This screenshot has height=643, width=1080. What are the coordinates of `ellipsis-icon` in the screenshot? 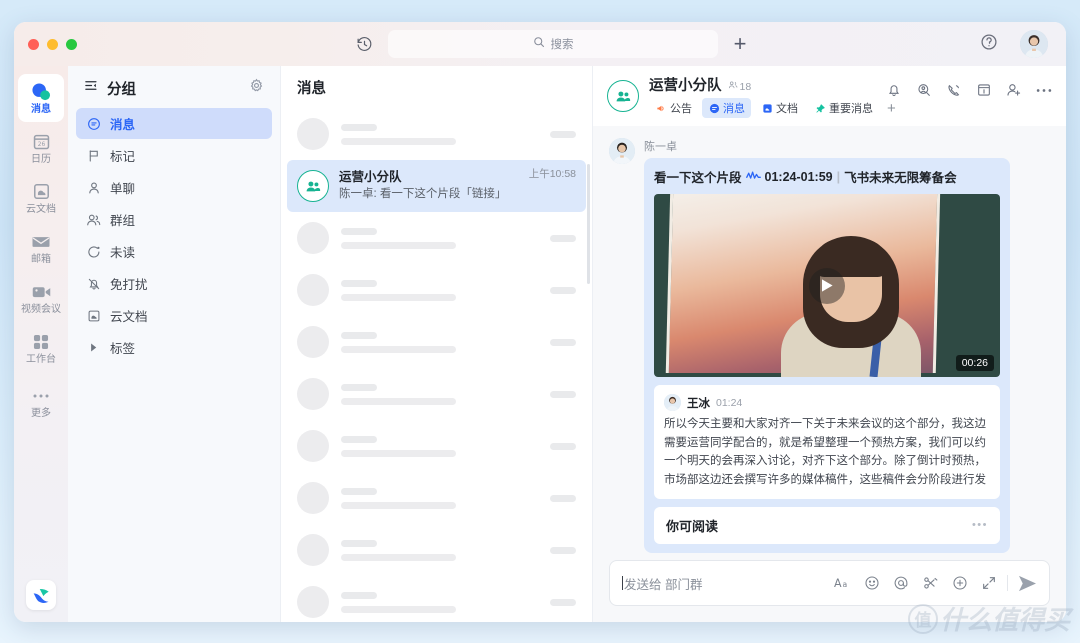 It's located at (41, 395).